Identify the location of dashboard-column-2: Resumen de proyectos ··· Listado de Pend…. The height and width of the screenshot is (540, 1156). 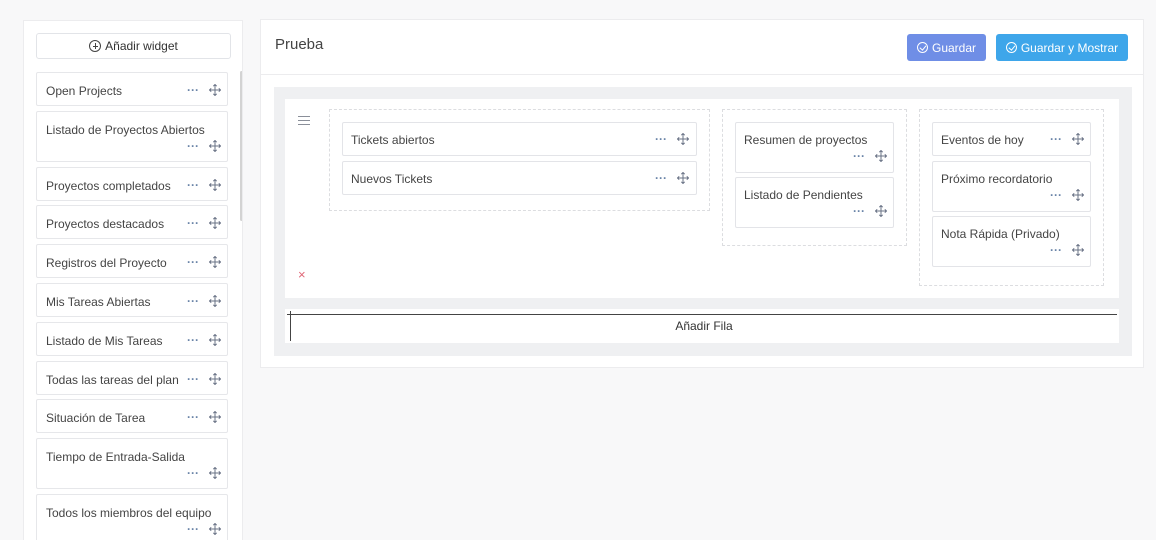
(814, 177).